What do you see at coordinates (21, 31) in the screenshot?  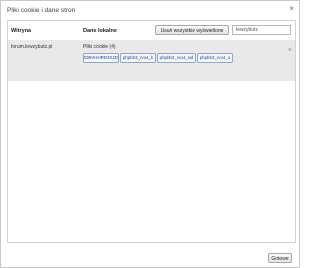 I see `column-header-site: Witryna` at bounding box center [21, 31].